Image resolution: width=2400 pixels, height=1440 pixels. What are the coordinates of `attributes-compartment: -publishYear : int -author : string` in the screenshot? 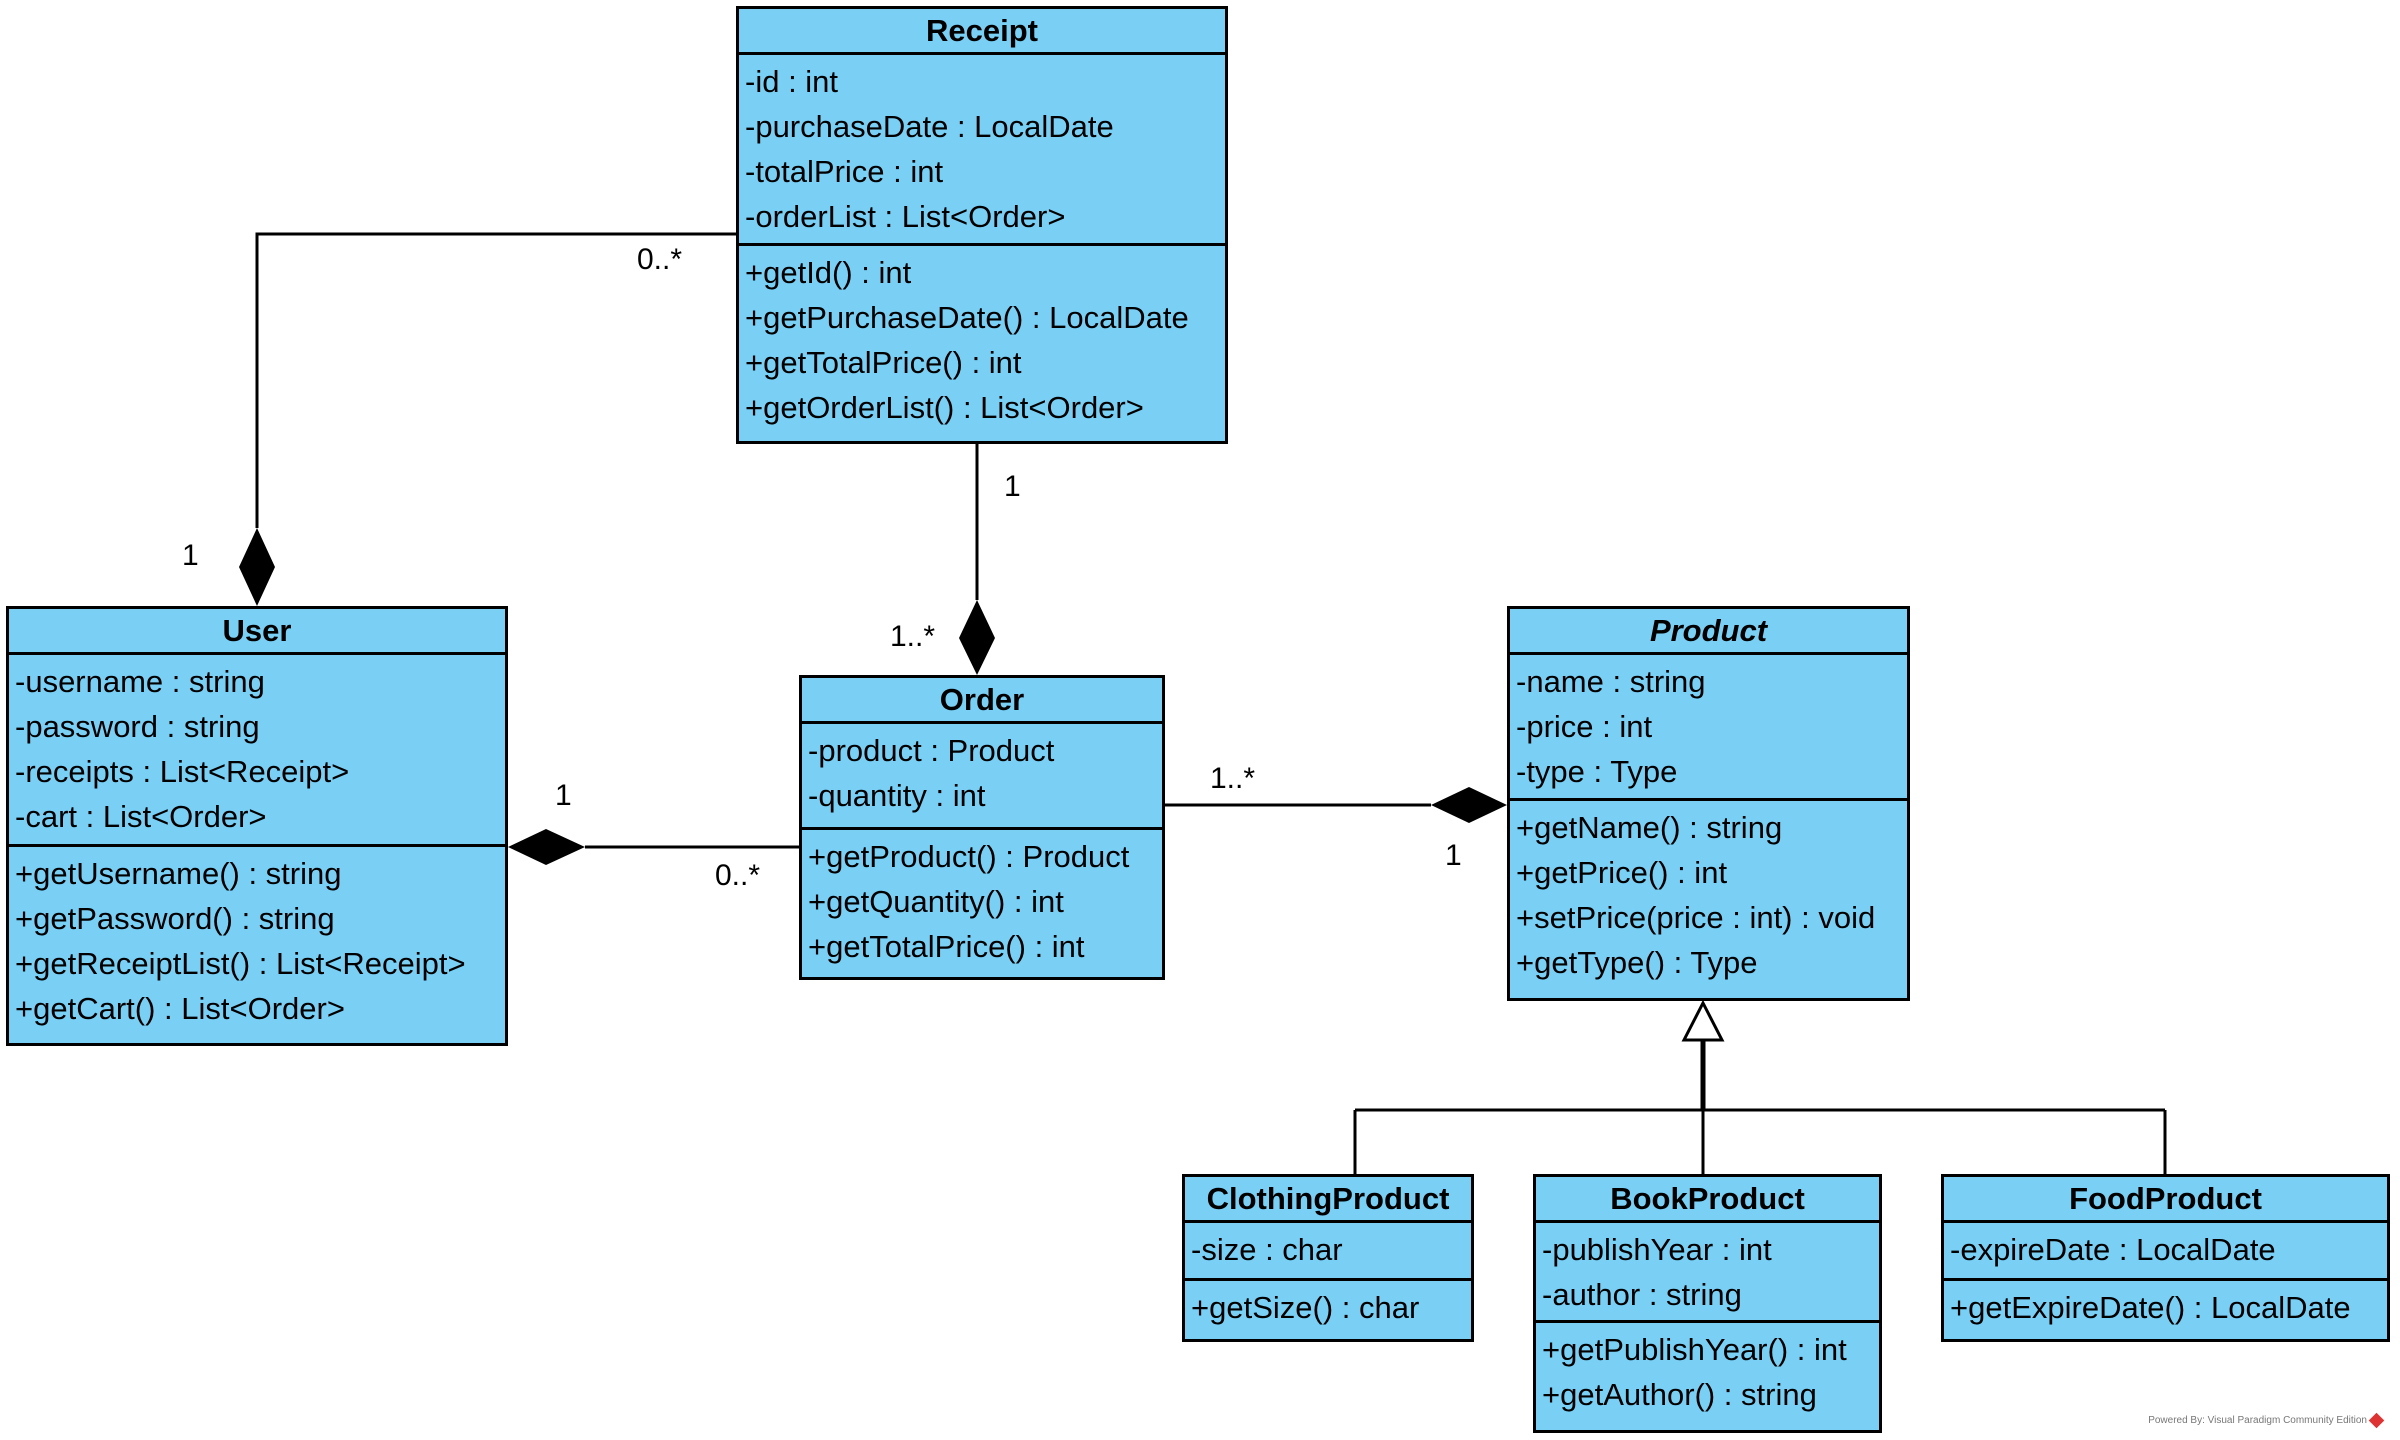 It's located at (1707, 1273).